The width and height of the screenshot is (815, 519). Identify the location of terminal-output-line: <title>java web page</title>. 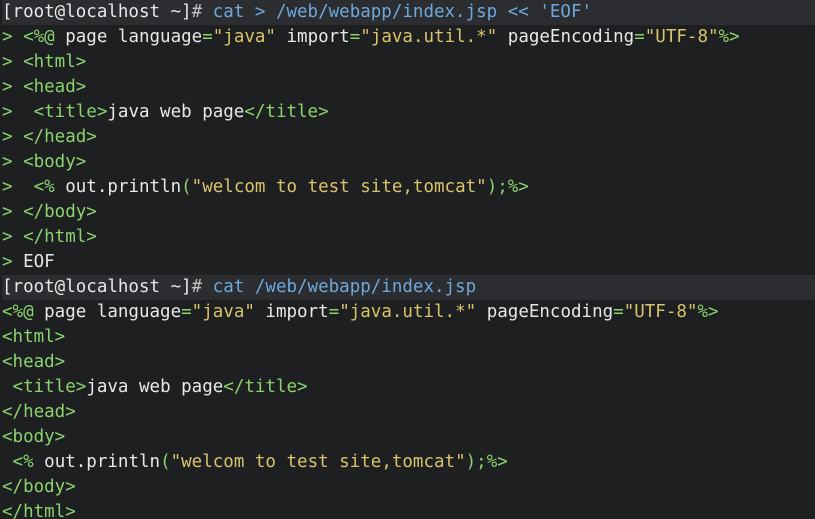
(408, 387).